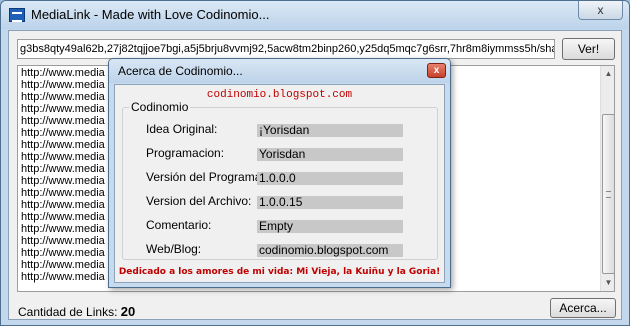 Image resolution: width=630 pixels, height=326 pixels. I want to click on field-label-comentario: Comentario:, so click(179, 225).